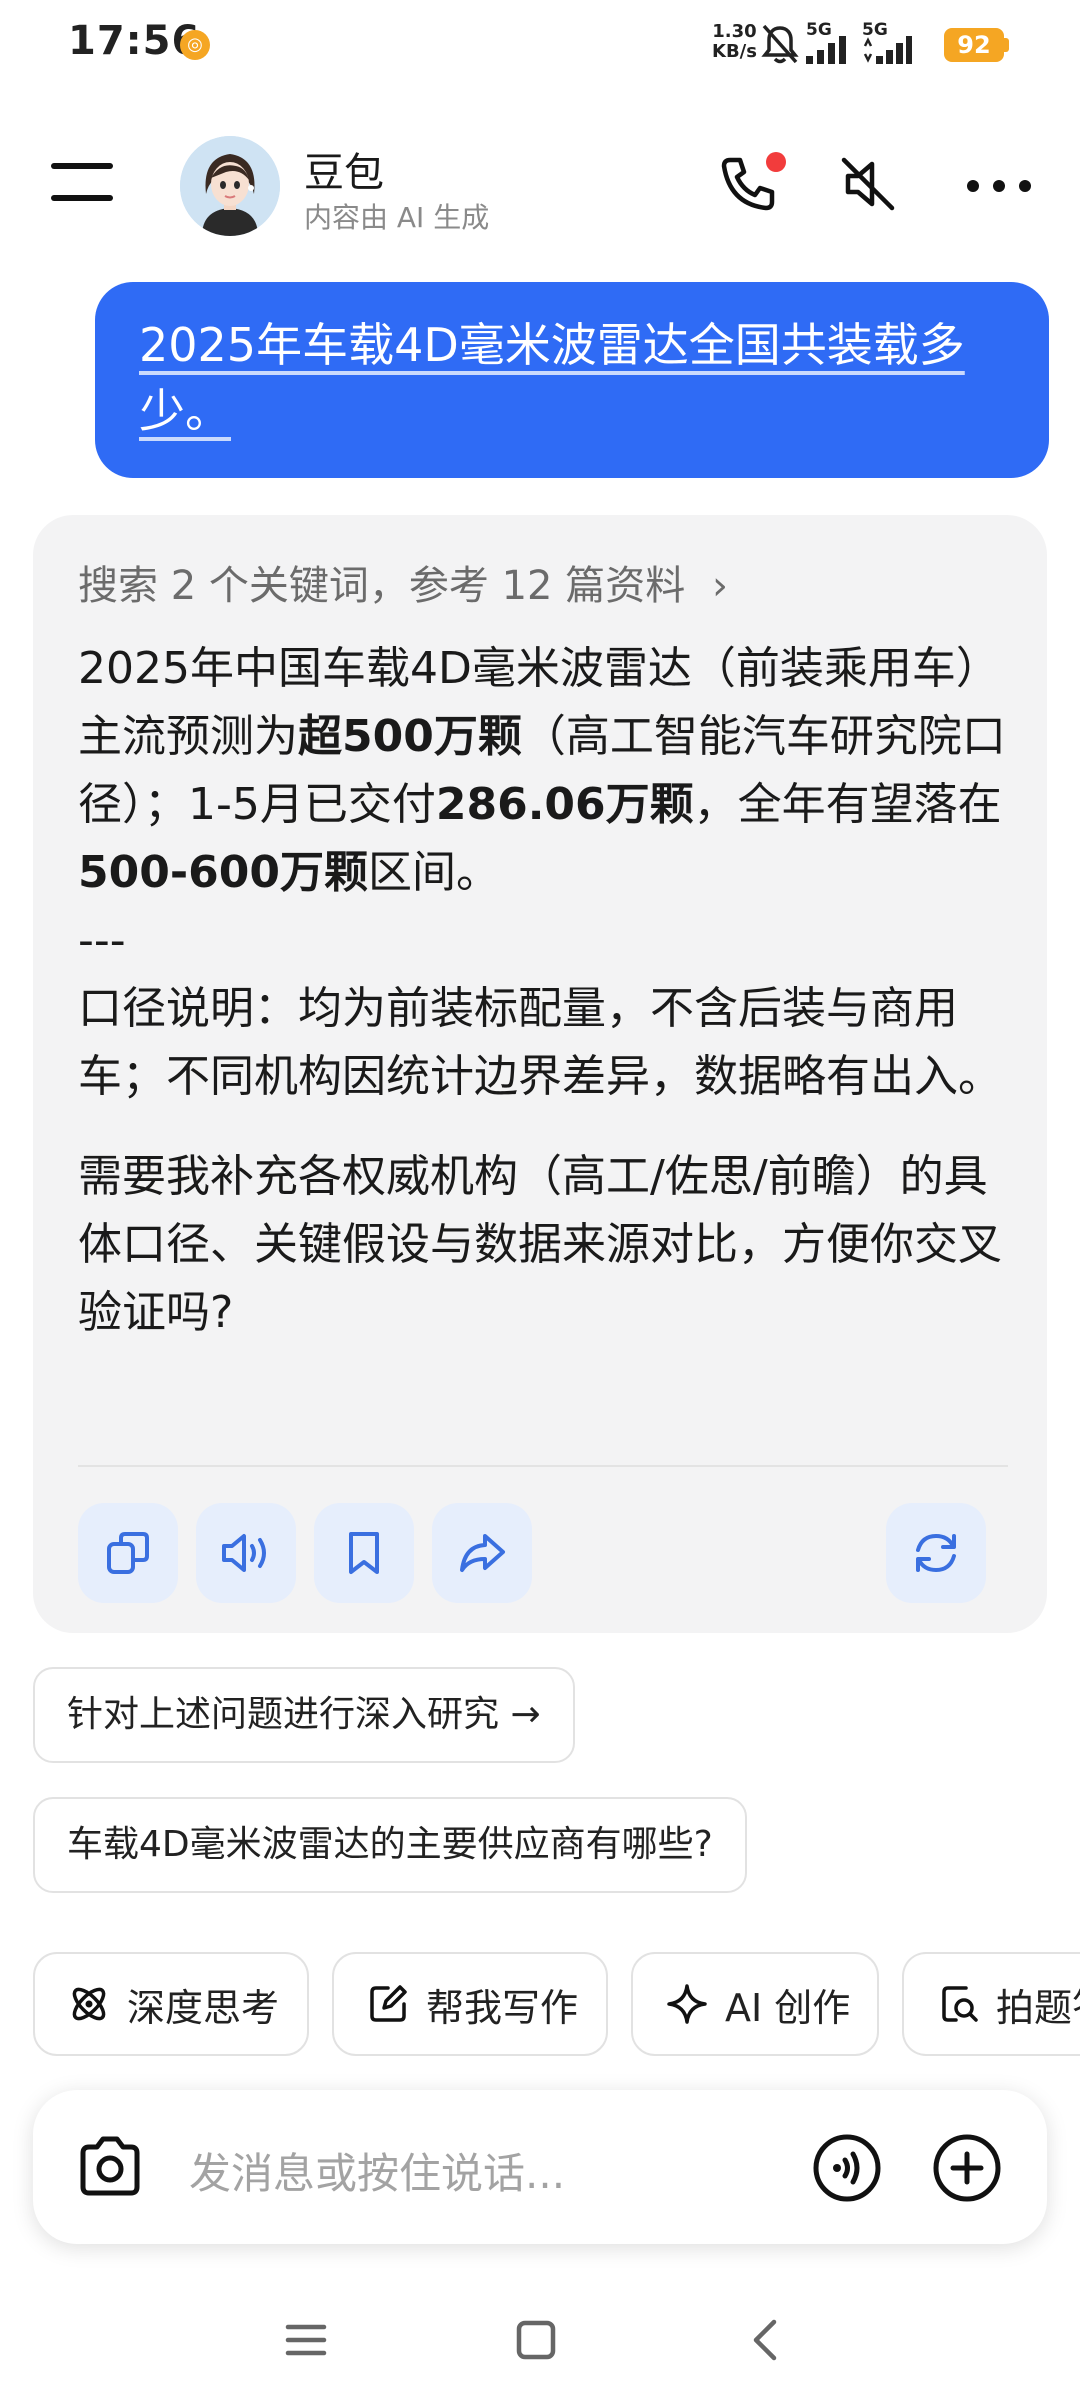 Image resolution: width=1080 pixels, height=2400 pixels. I want to click on more-options-icon, so click(999, 186).